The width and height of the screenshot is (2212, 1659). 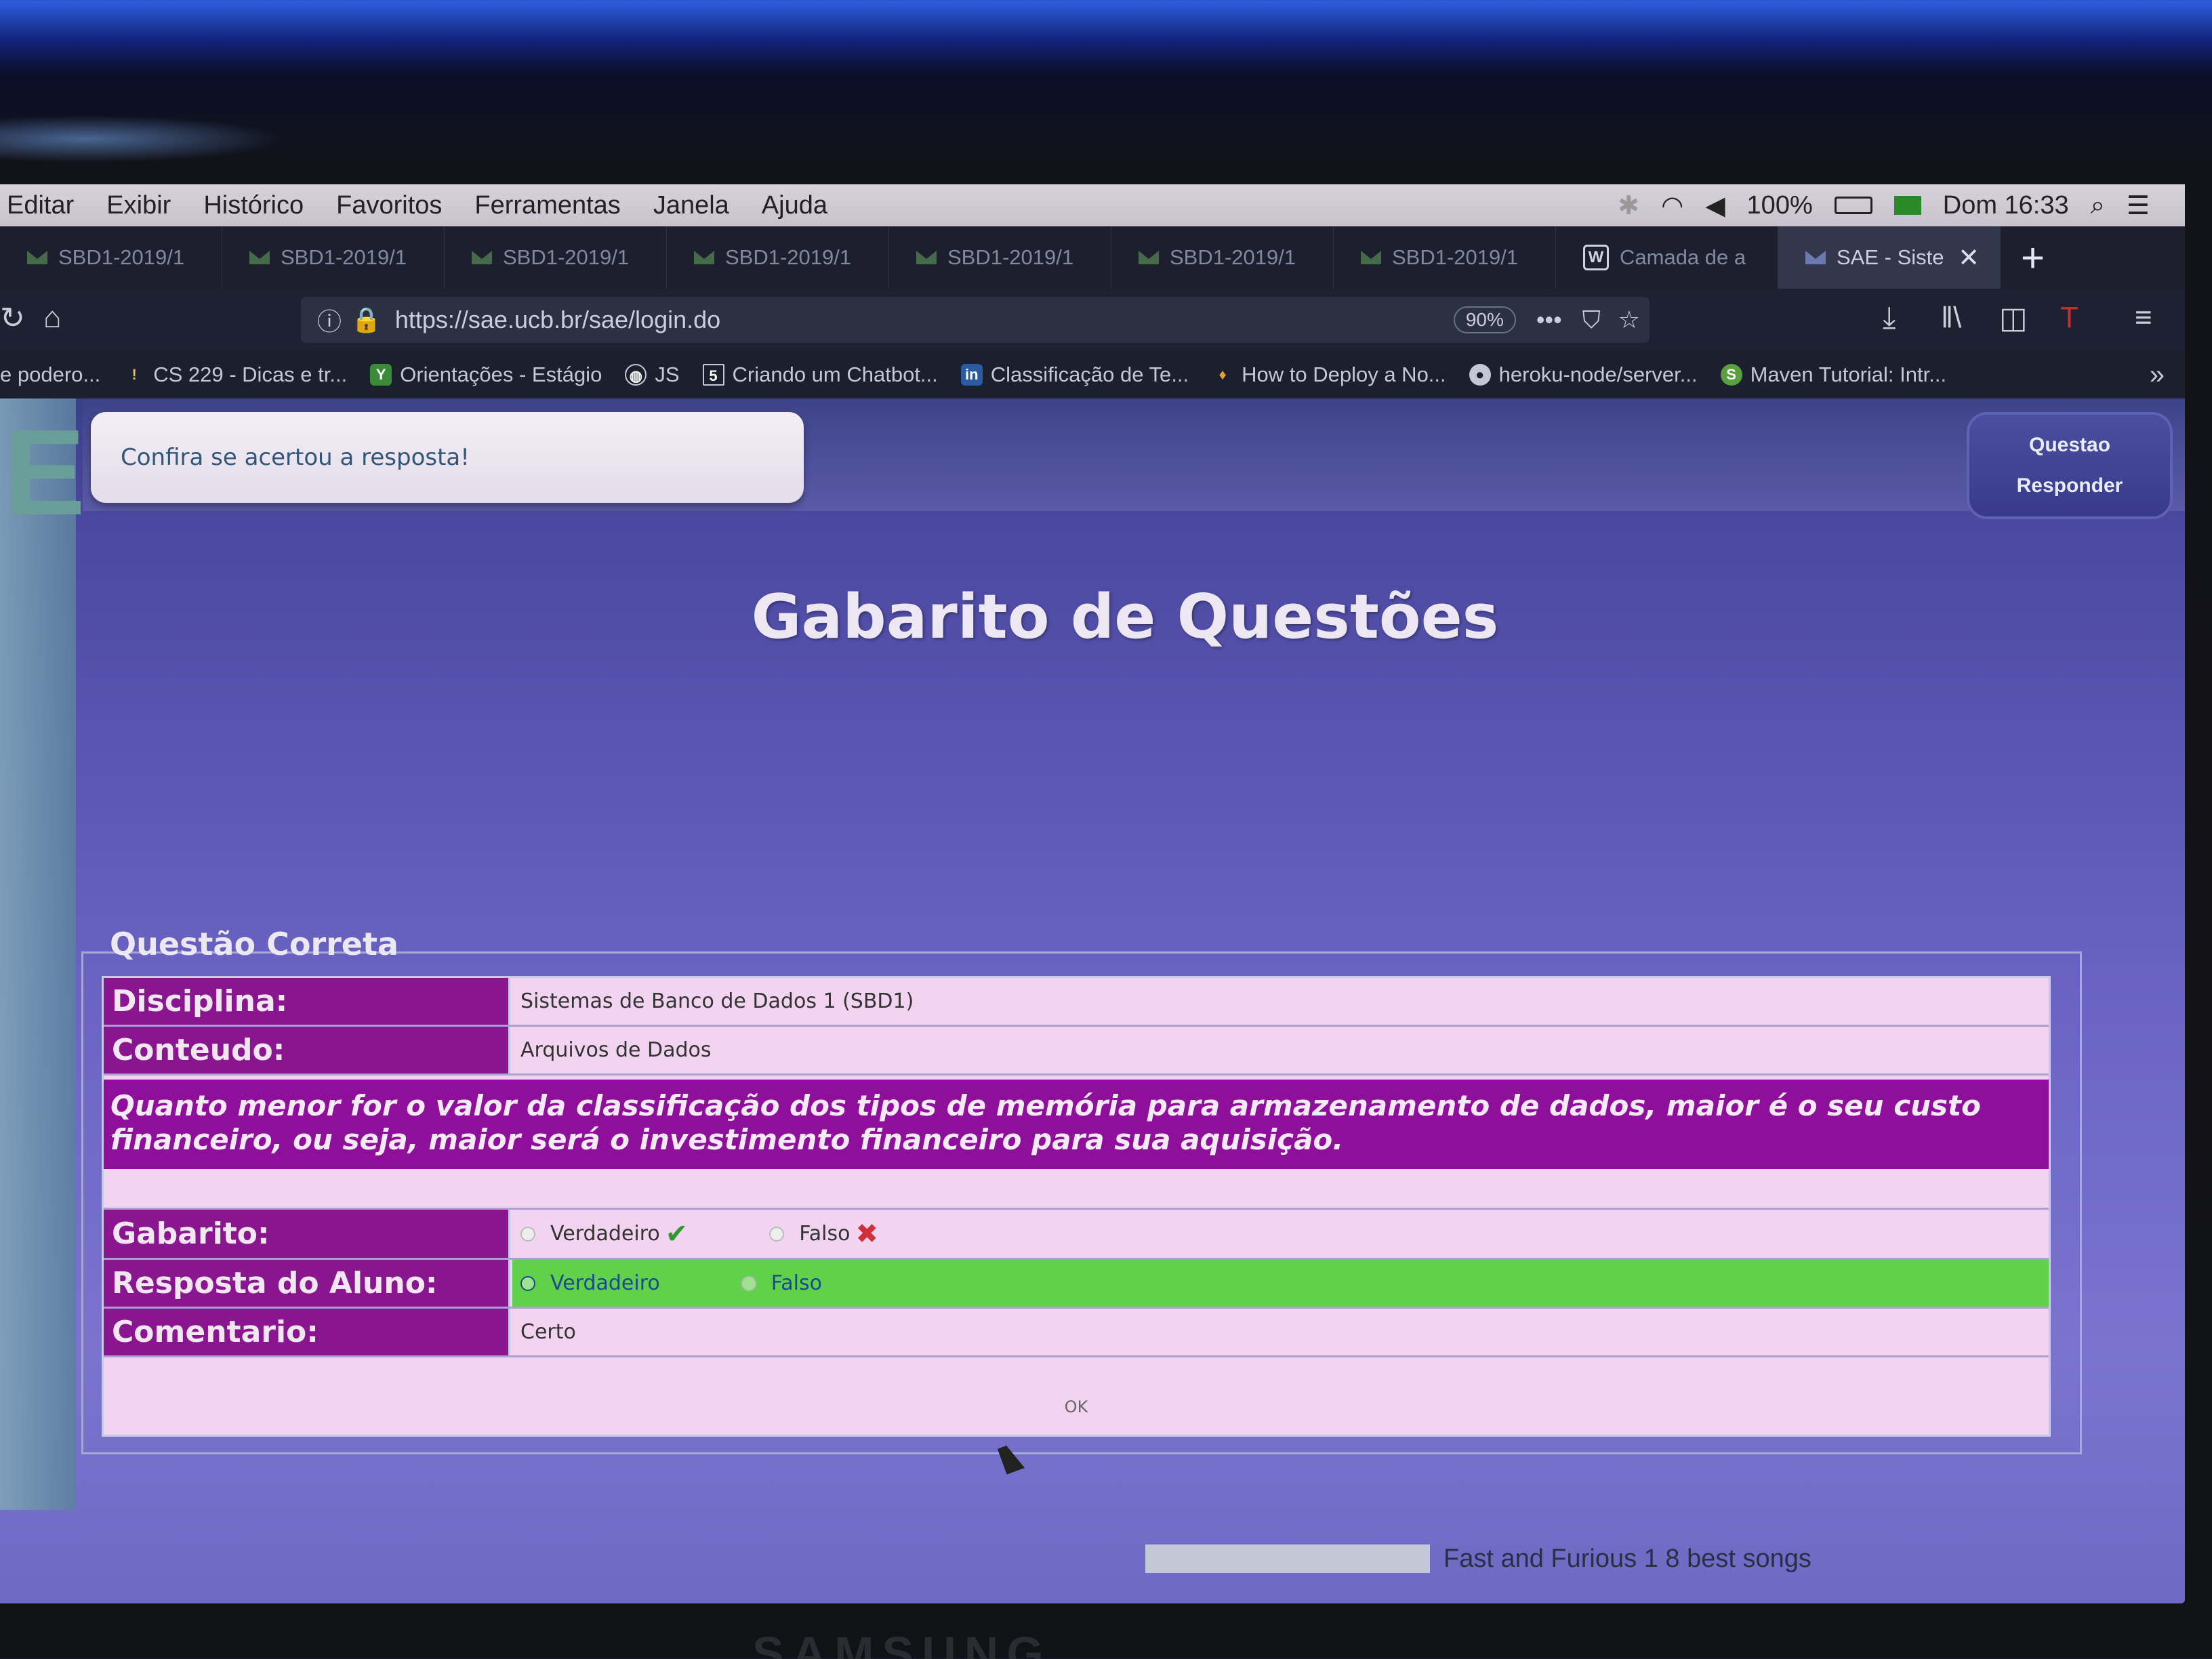 What do you see at coordinates (40, 205) in the screenshot?
I see `menu-editar: Editar` at bounding box center [40, 205].